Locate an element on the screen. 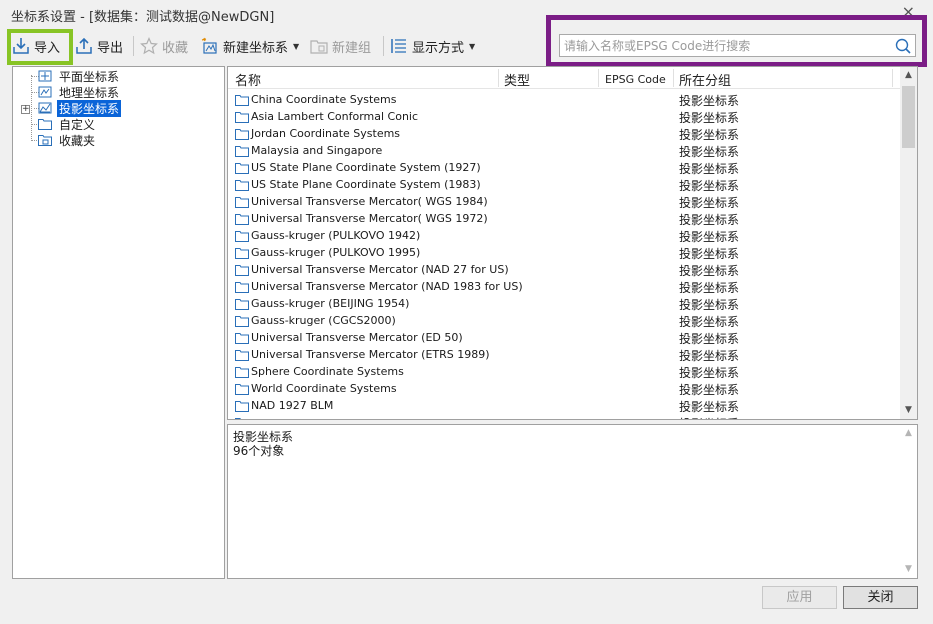  table-row: 投影坐标系 is located at coordinates (564, 417).